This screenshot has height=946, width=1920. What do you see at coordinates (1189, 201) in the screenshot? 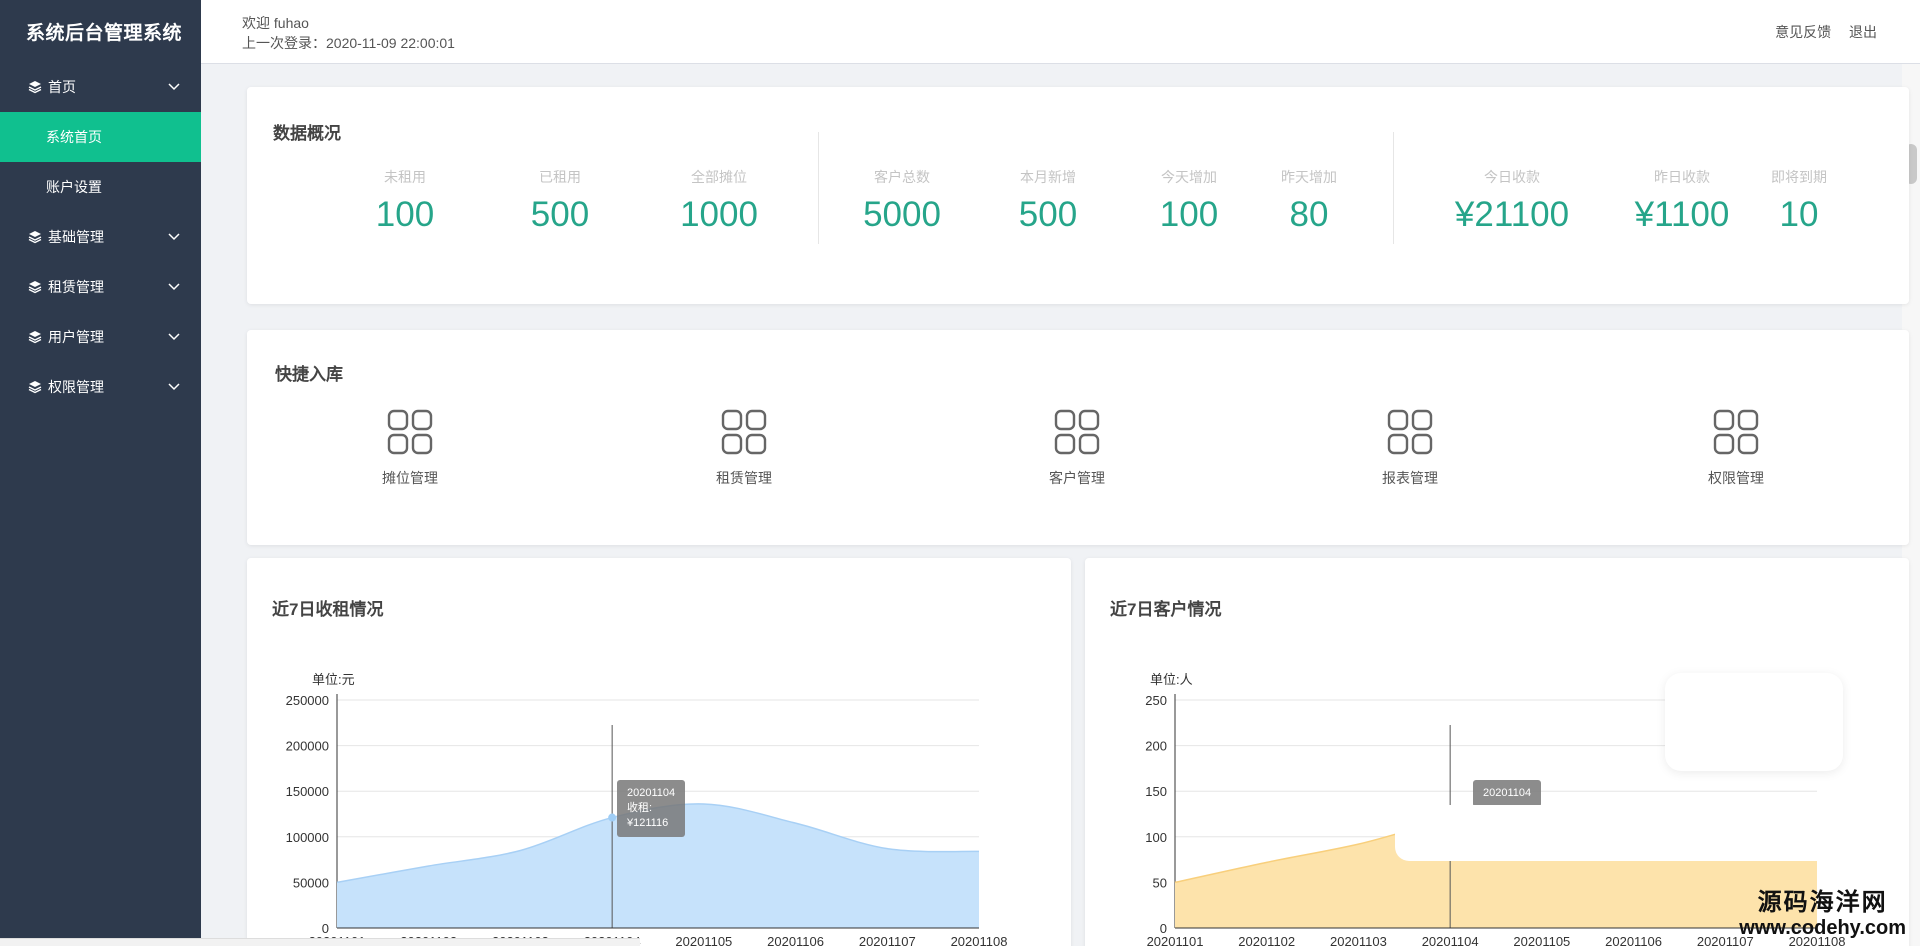
I see `stat-added-today: 今天增加 100` at bounding box center [1189, 201].